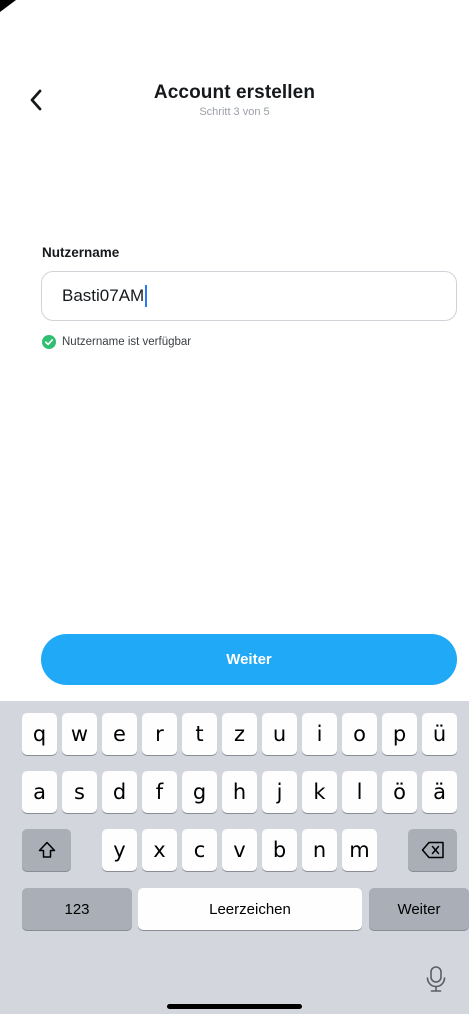 This screenshot has height=1014, width=469. I want to click on key-f: f, so click(159, 792).